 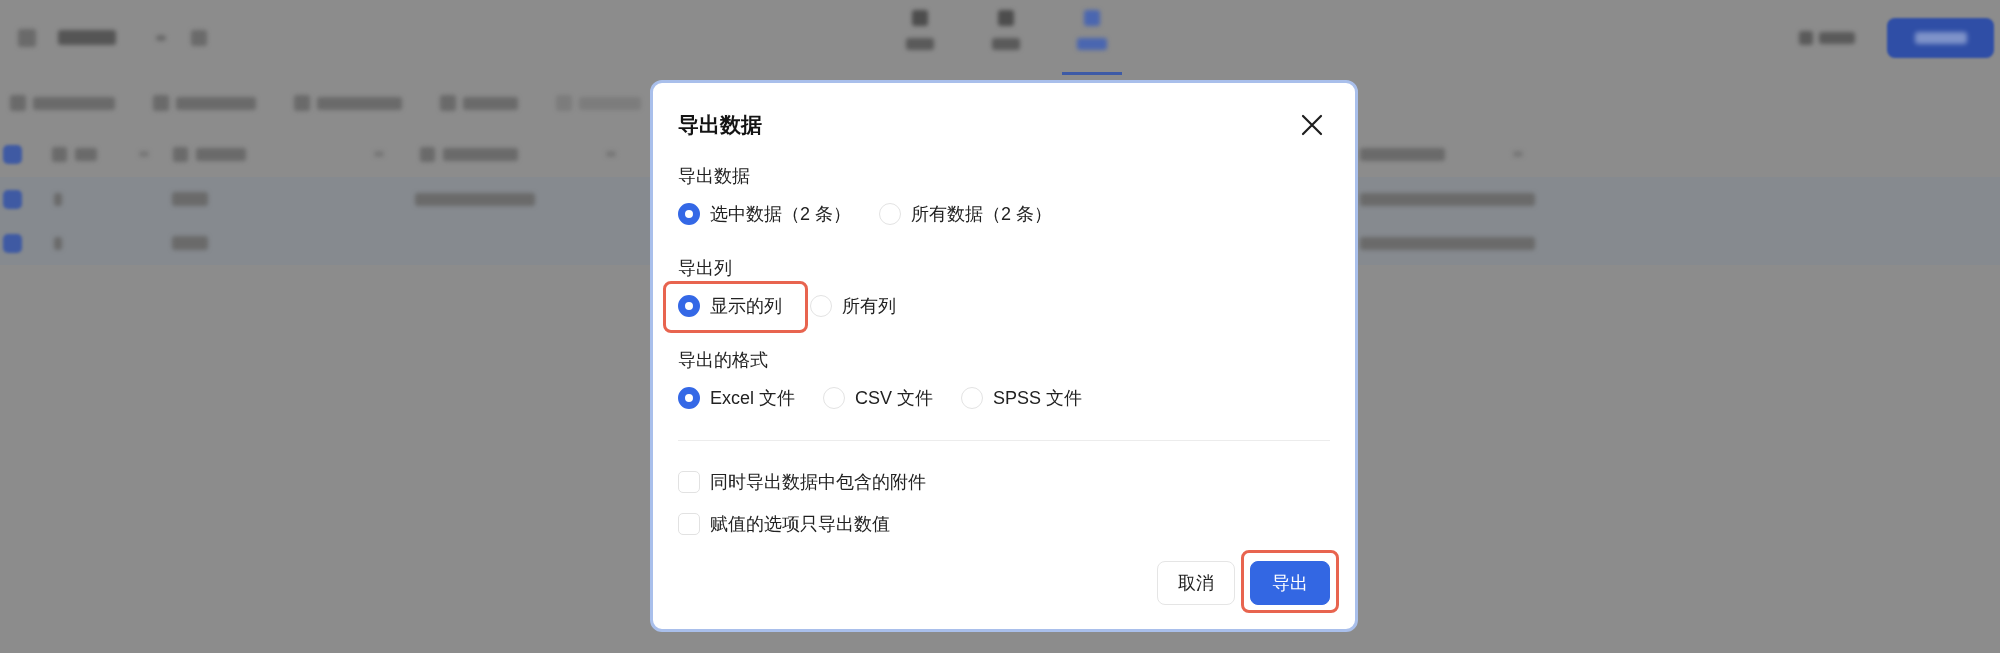 What do you see at coordinates (1196, 583) in the screenshot?
I see `cancel-button: 取消` at bounding box center [1196, 583].